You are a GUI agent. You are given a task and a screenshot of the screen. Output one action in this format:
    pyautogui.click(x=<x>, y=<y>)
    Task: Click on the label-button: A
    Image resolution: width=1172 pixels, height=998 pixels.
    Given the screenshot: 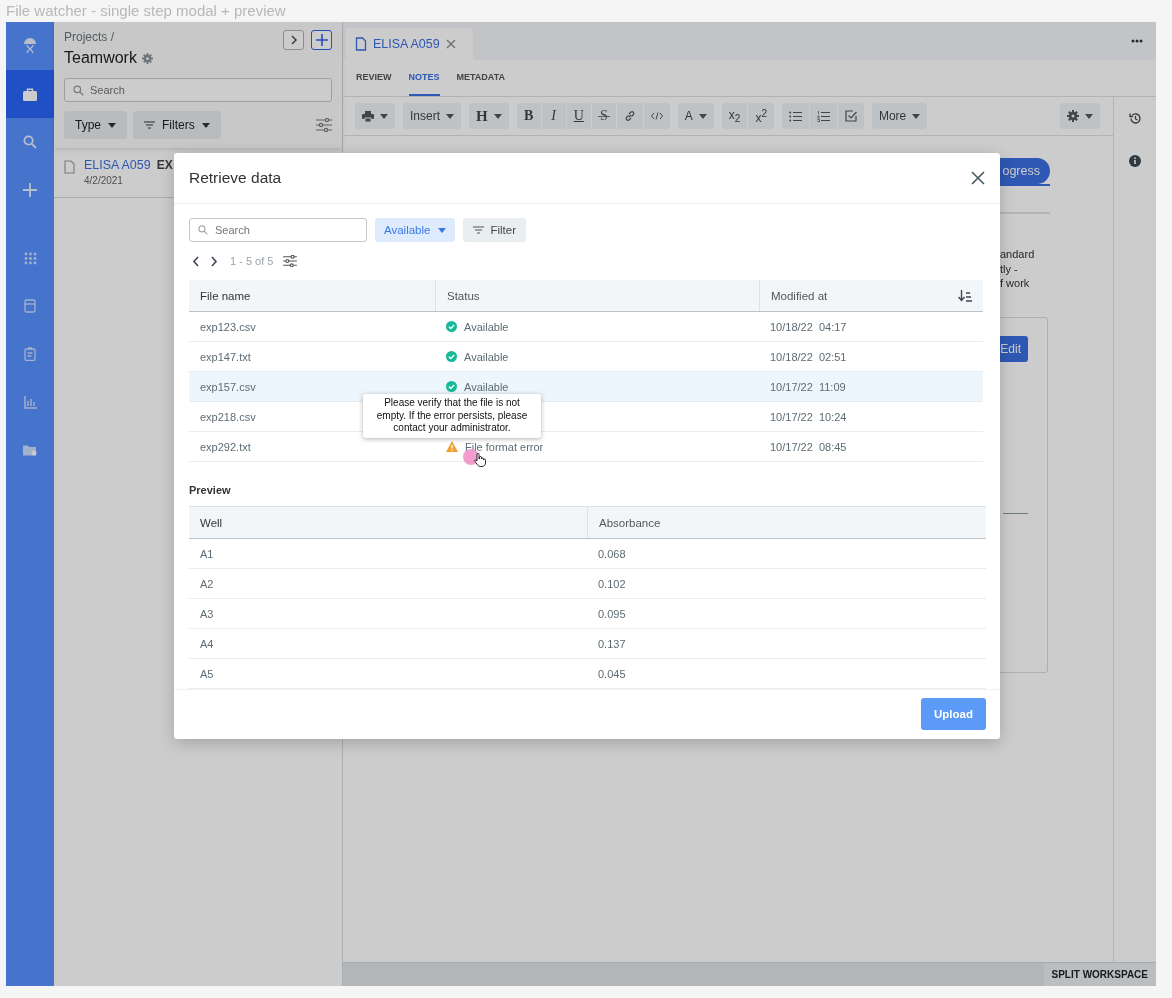 What is the action you would take?
    pyautogui.click(x=695, y=116)
    